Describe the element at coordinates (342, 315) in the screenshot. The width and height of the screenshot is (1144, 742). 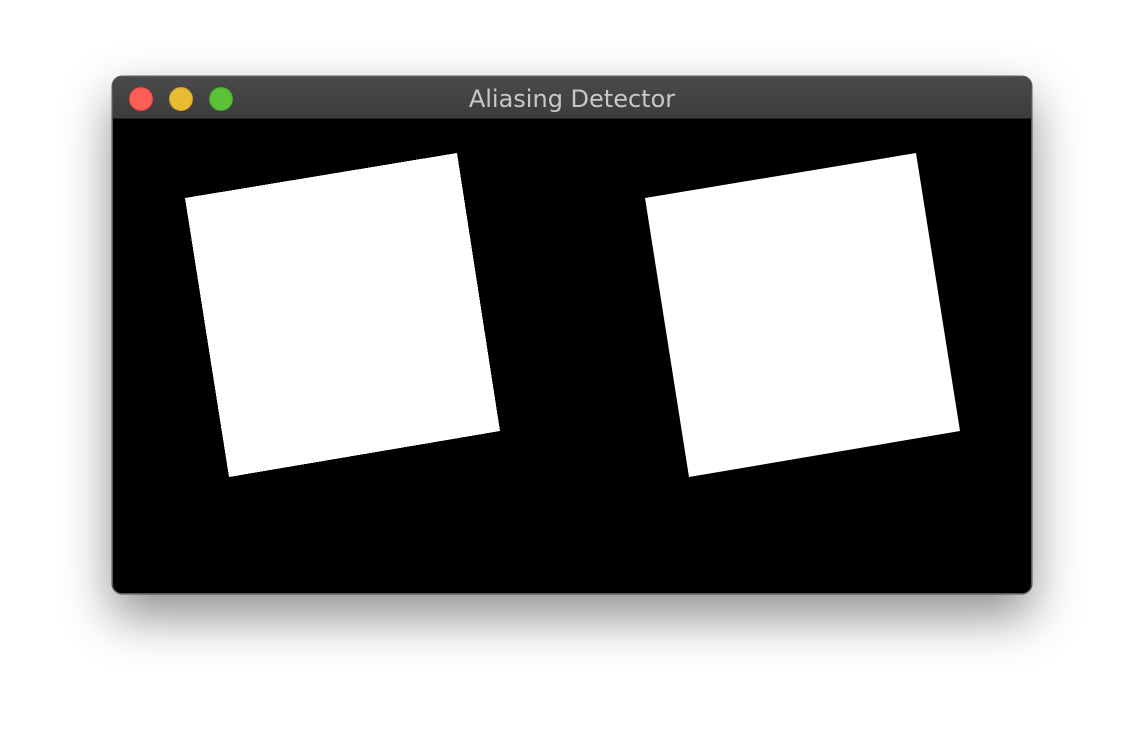
I see `aliased-square` at that location.